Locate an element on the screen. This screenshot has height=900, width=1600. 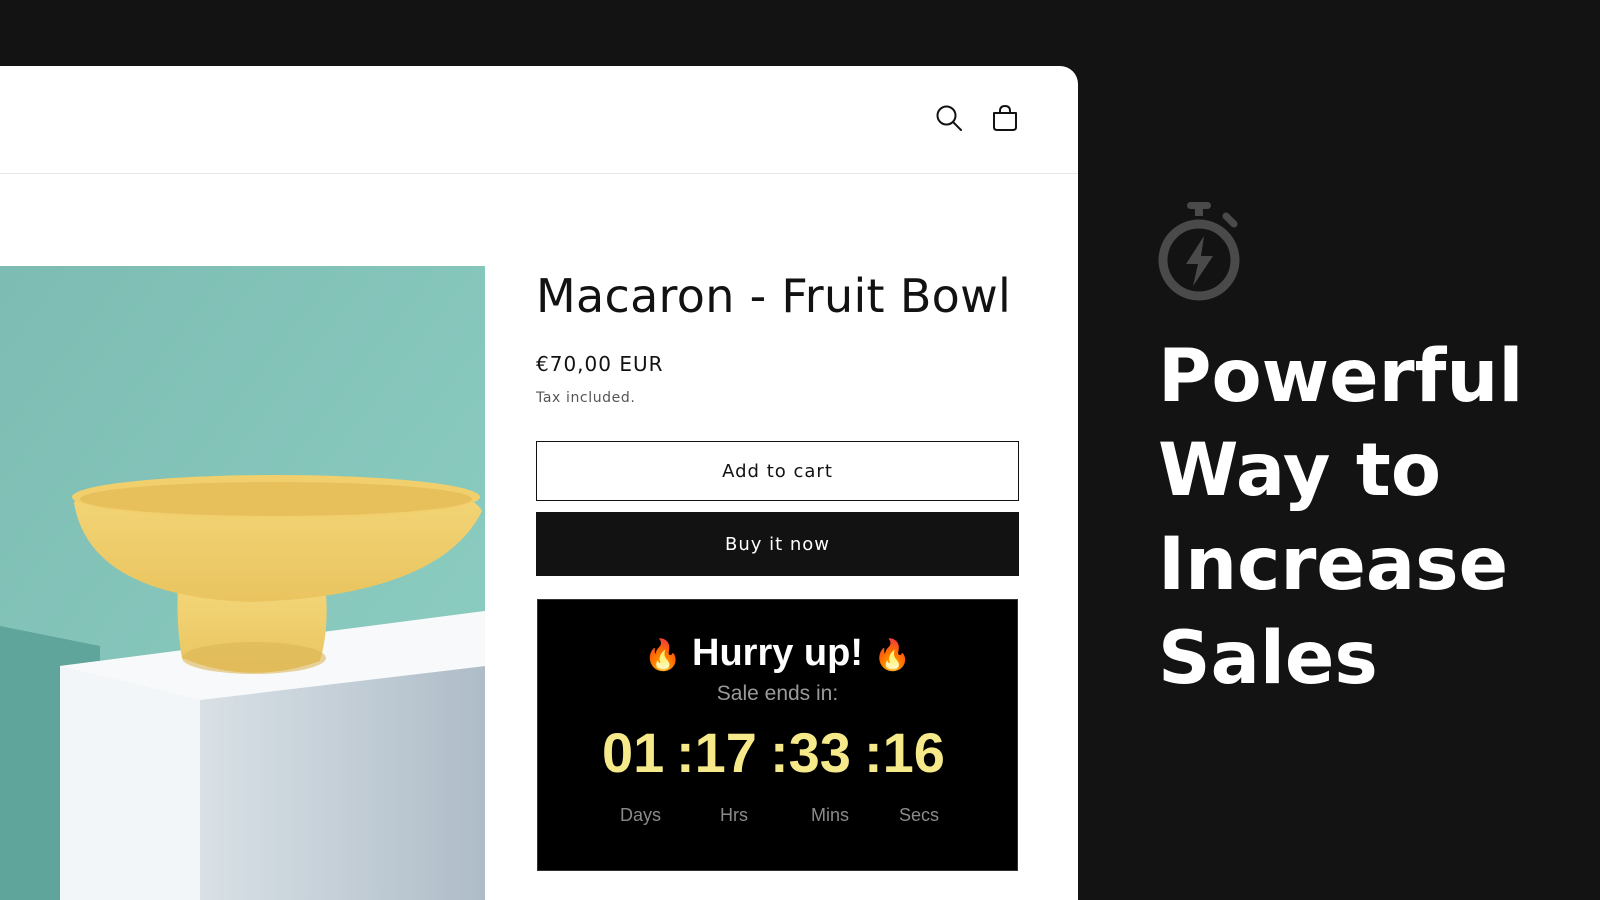
countdown-minutes: :33 is located at coordinates (810, 752).